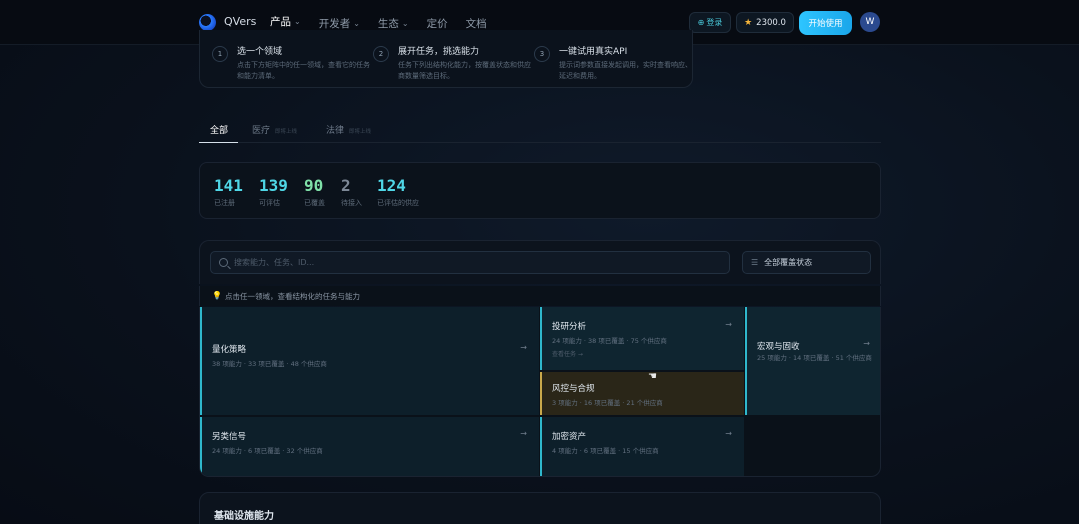 The image size is (1079, 524). What do you see at coordinates (351, 203) in the screenshot?
I see `stat-label: 待接入` at bounding box center [351, 203].